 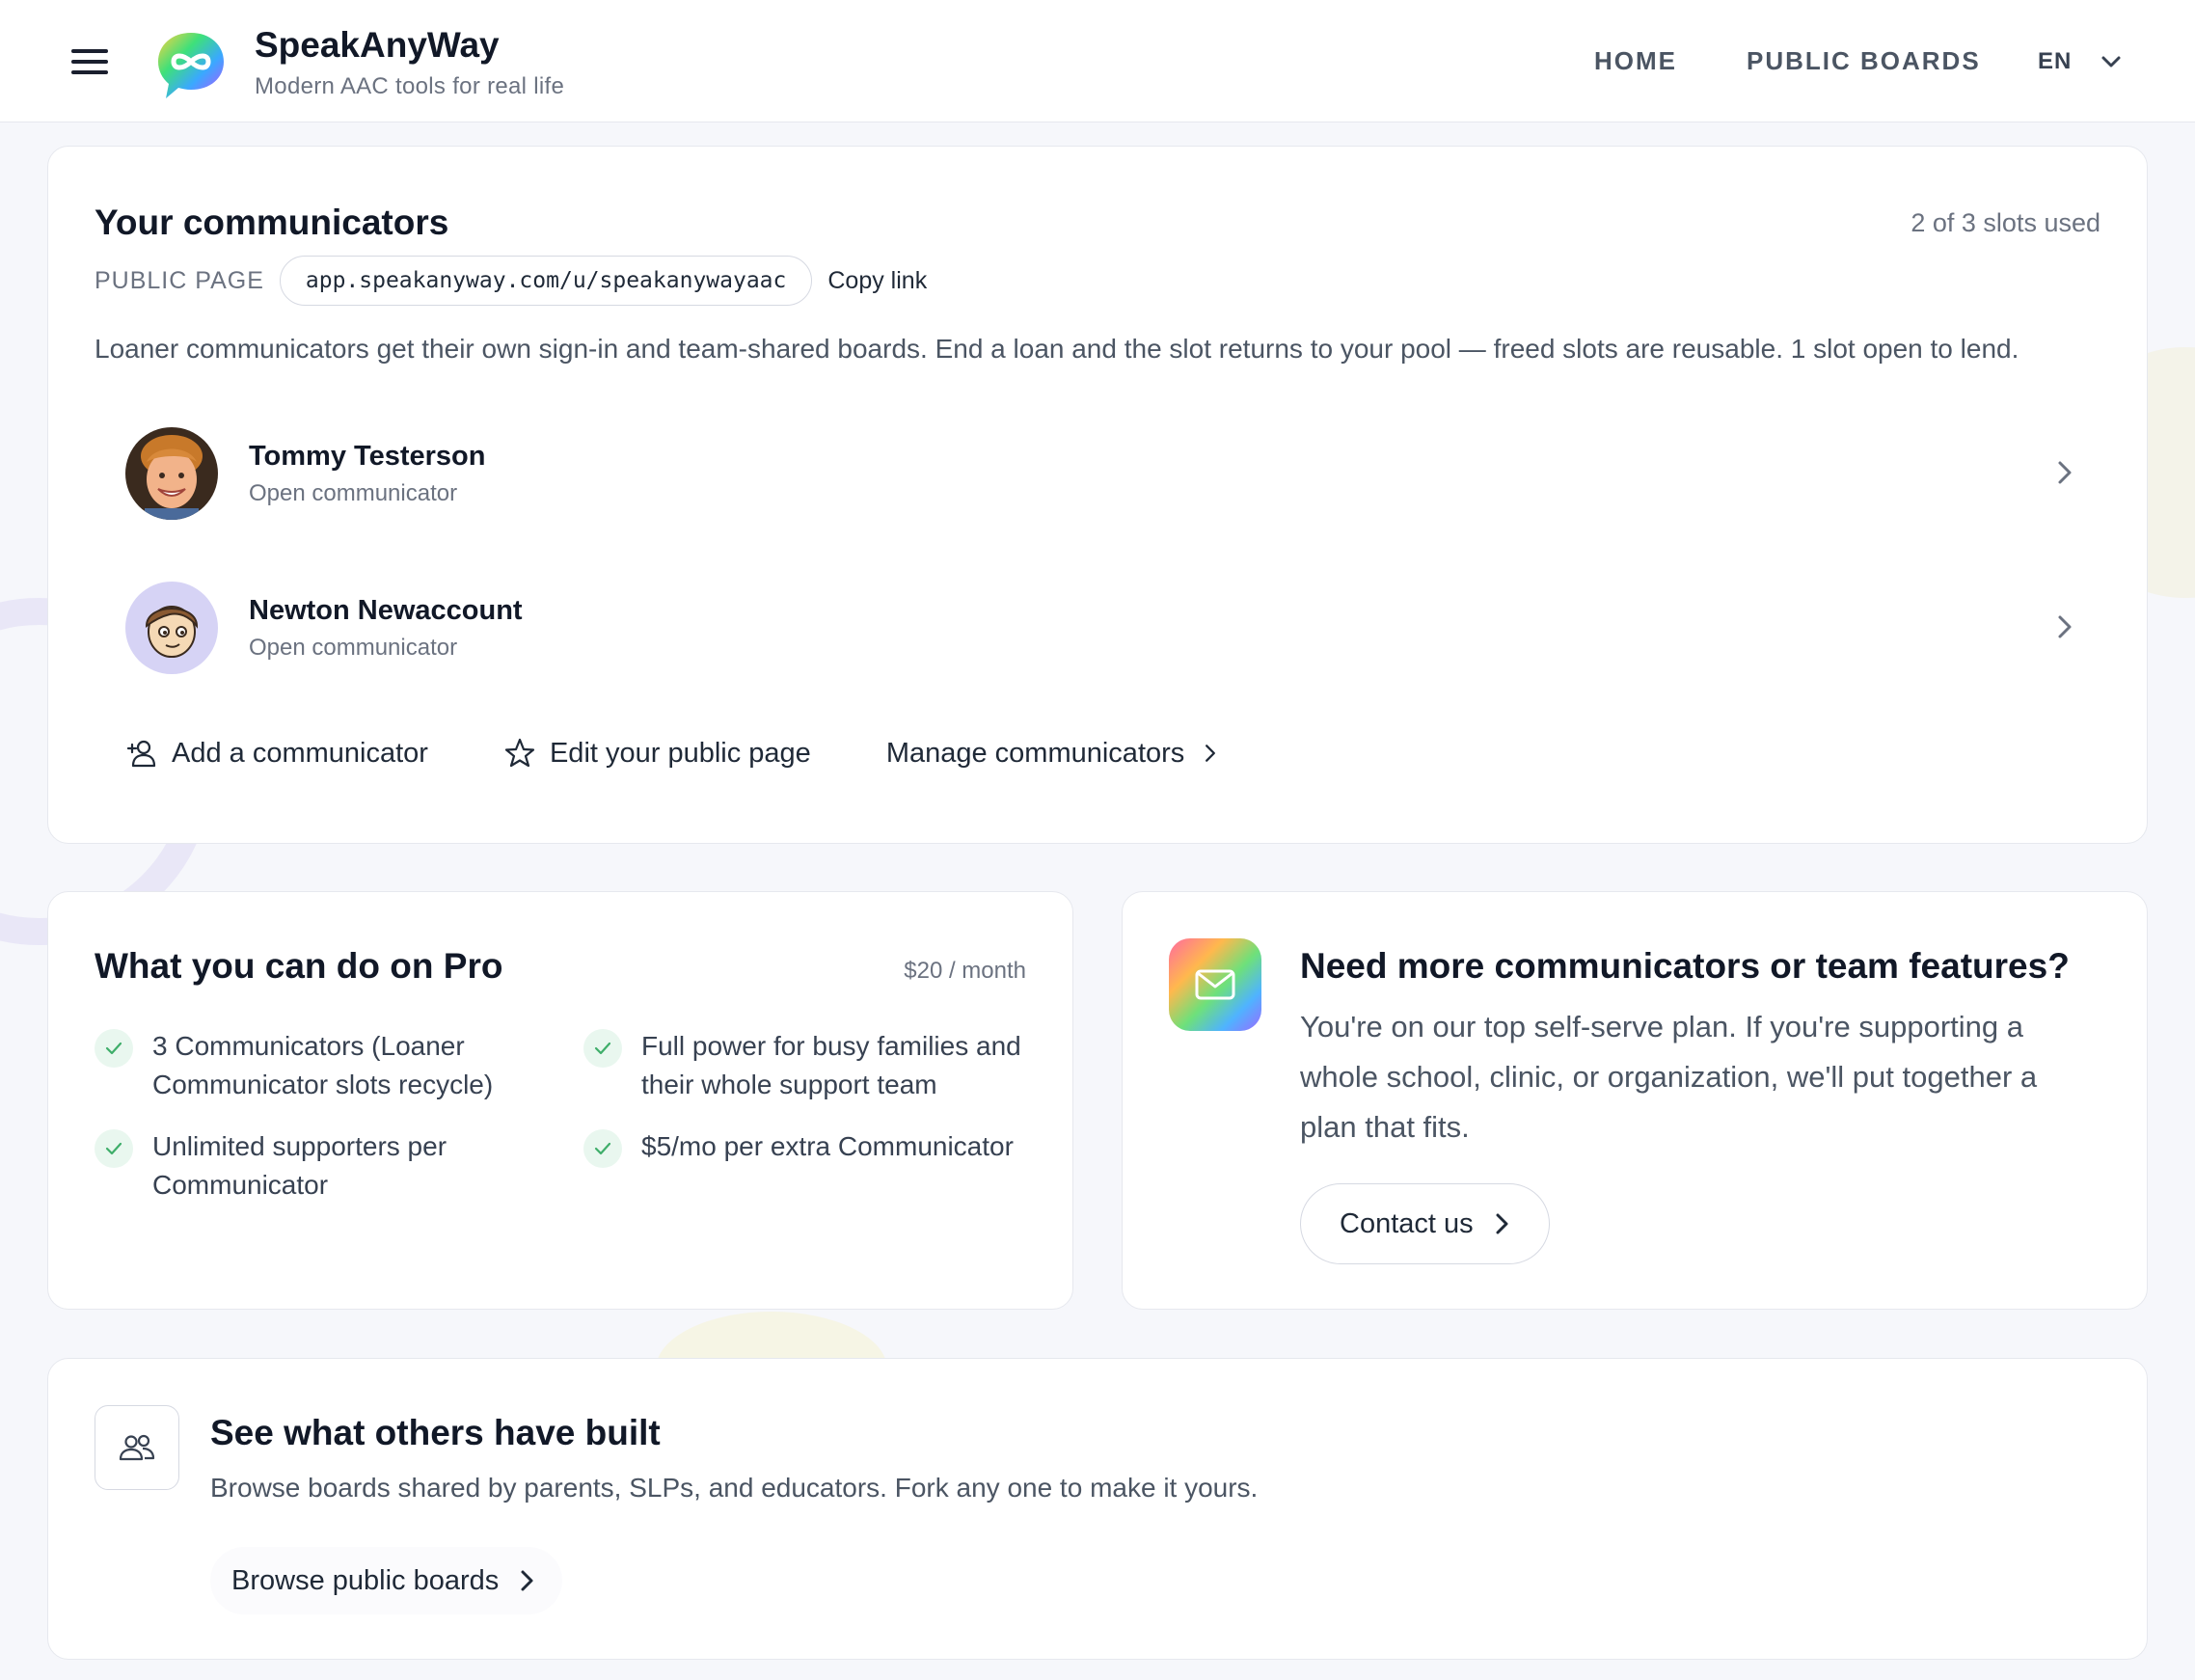 I want to click on add-communicator-button: Add a communicator, so click(x=276, y=754).